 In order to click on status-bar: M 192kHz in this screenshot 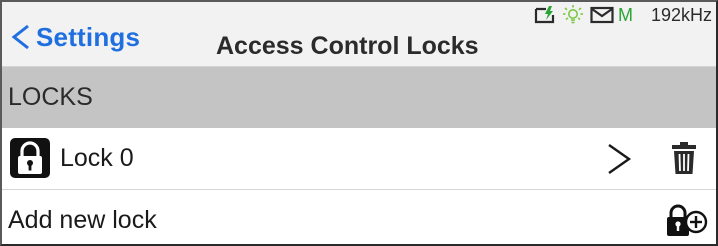, I will do `click(623, 15)`.